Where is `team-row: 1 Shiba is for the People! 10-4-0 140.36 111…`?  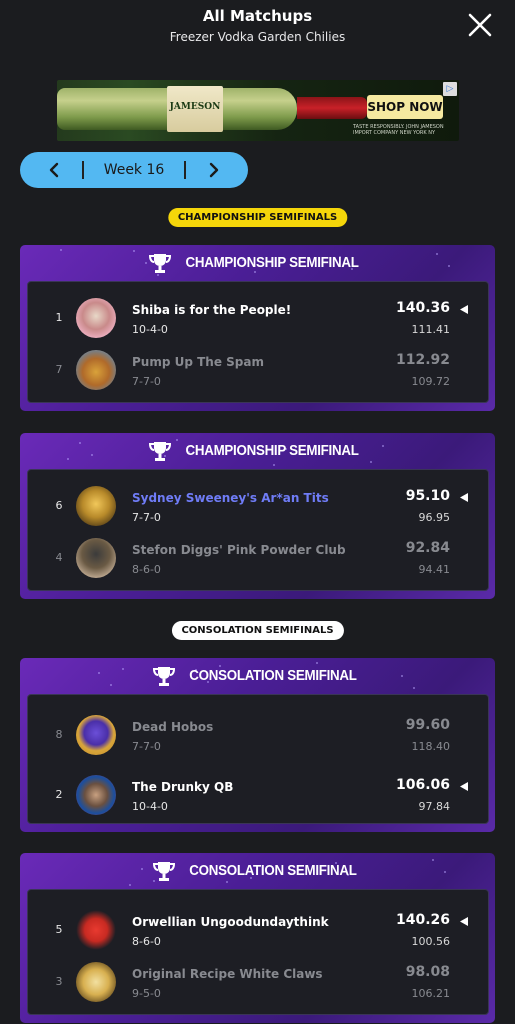
team-row: 1 Shiba is for the People! 10-4-0 140.36 111… is located at coordinates (258, 318).